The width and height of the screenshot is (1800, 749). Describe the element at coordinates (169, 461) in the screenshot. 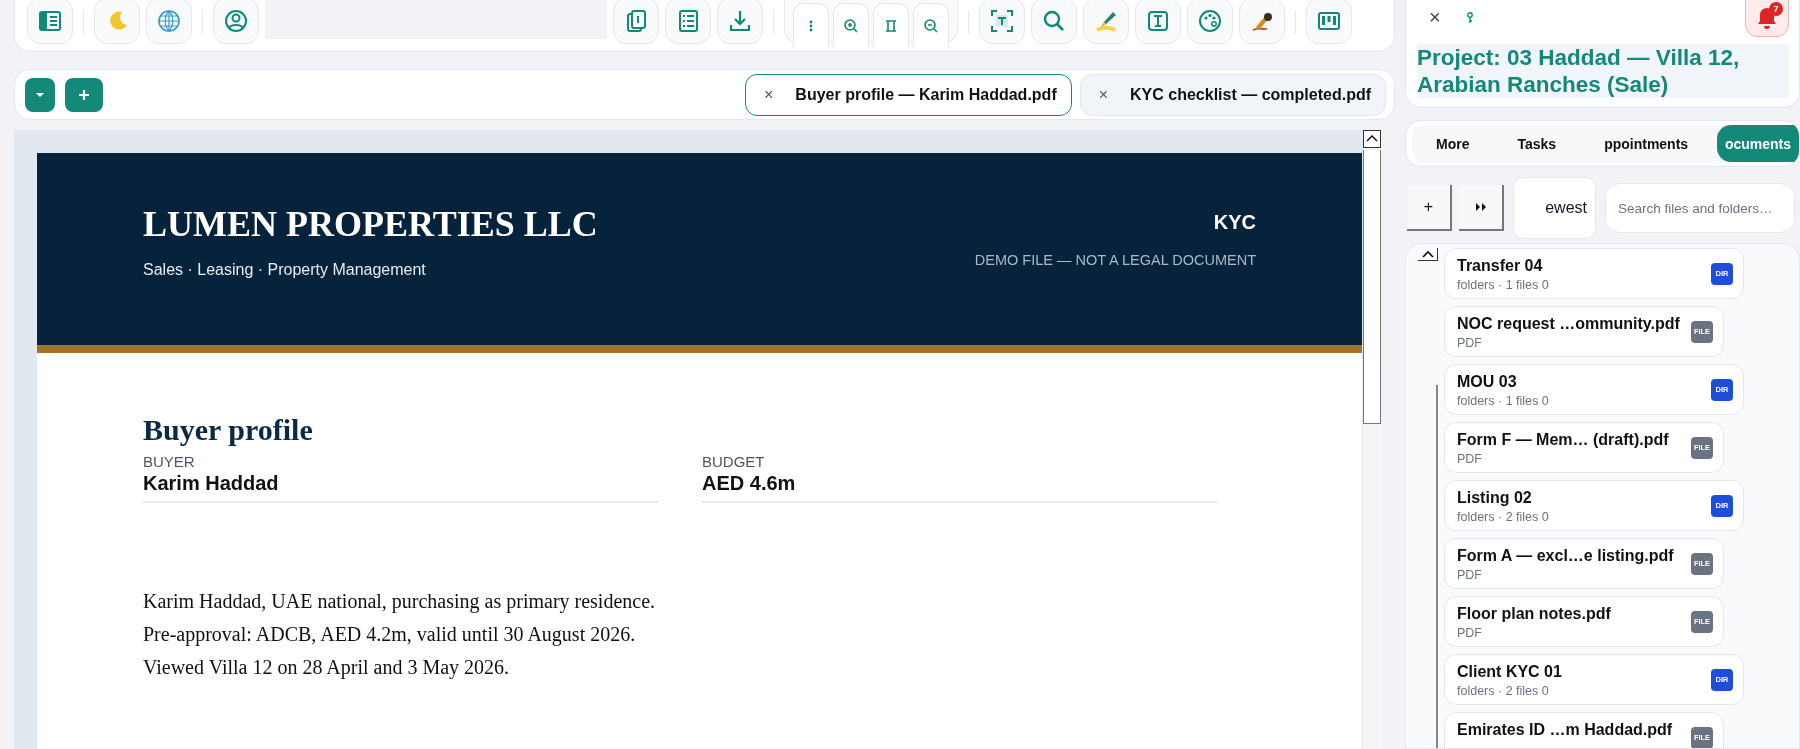

I see `field-label: BUYER` at that location.